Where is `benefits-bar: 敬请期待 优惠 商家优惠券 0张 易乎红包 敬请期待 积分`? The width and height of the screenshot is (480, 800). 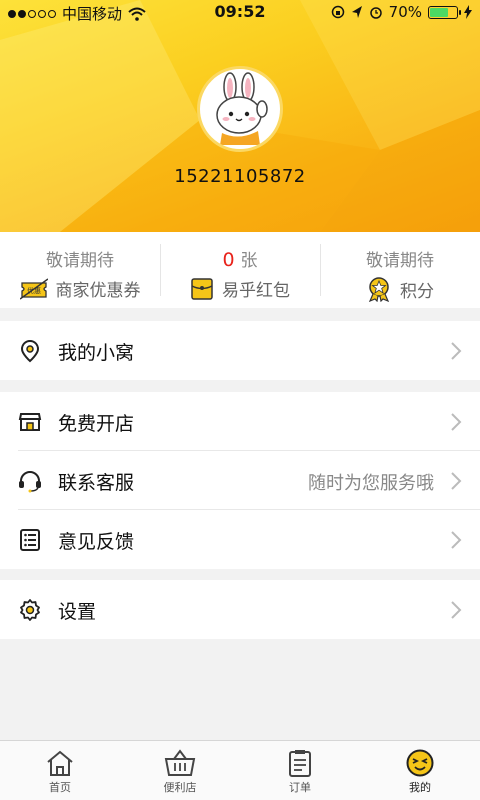 benefits-bar: 敬请期待 优惠 商家优惠券 0张 易乎红包 敬请期待 积分 is located at coordinates (240, 270).